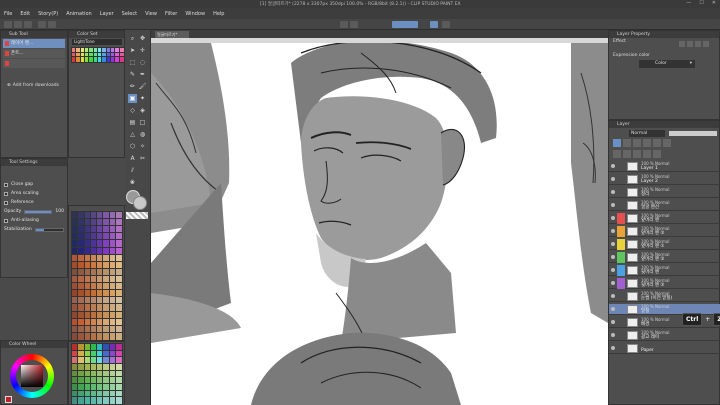  I want to click on close-button: ✕, so click(714, 3).